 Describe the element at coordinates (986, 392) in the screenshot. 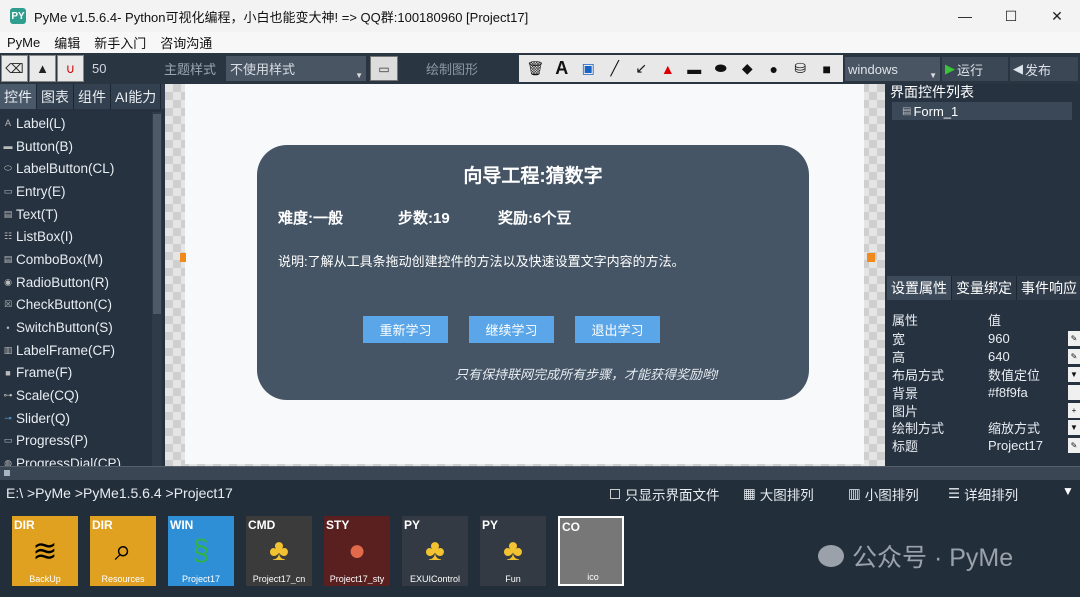

I see `property-row-background: 背景 #f8f9fa` at that location.